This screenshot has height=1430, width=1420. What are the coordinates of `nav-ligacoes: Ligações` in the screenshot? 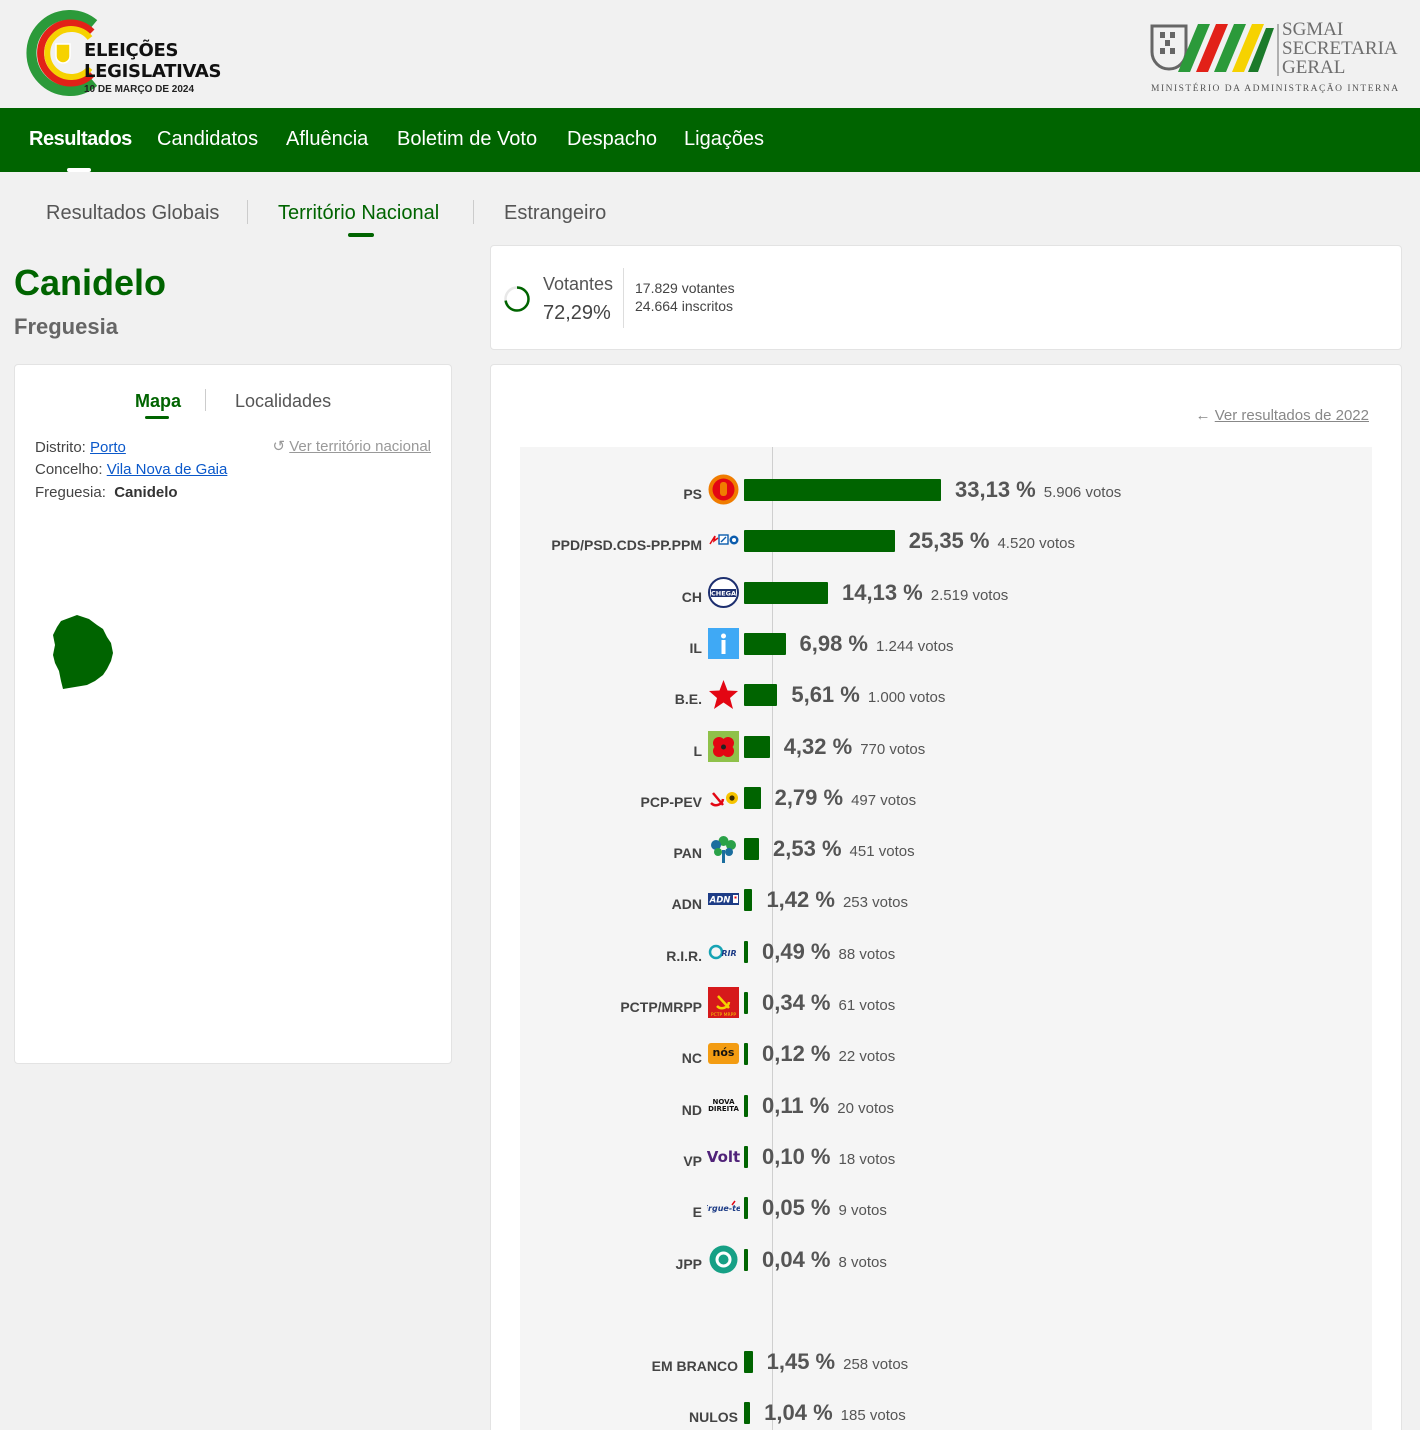 It's located at (724, 139).